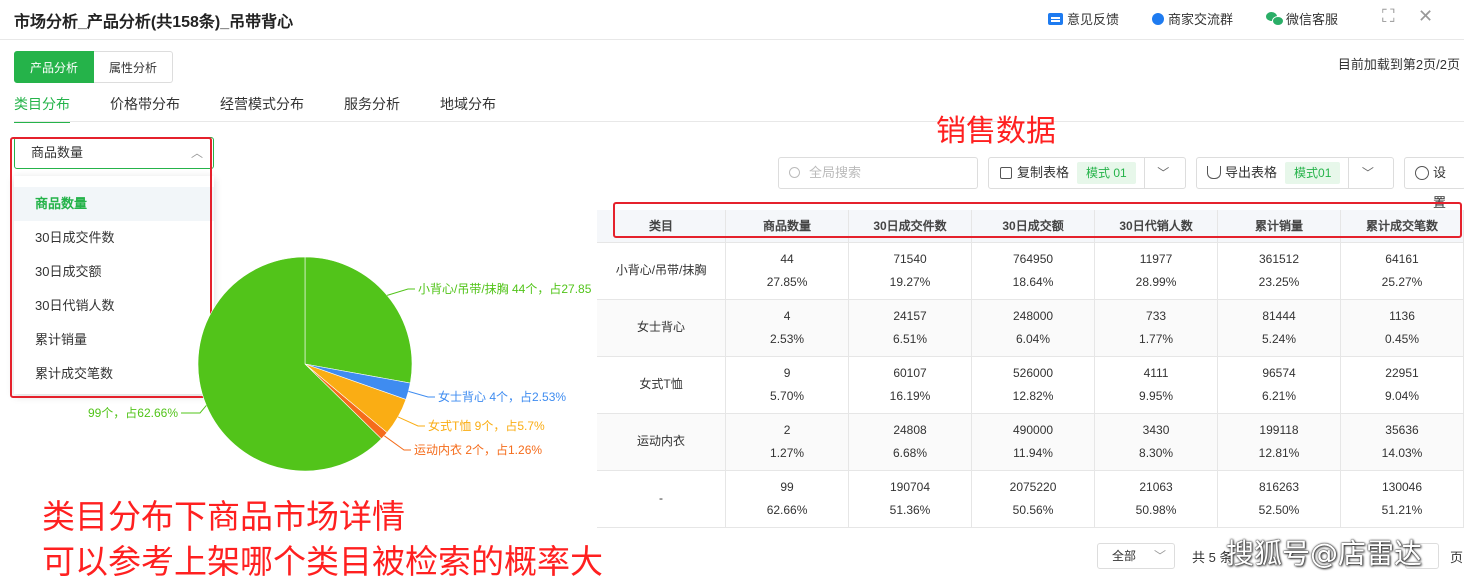  I want to click on col-header-30d-resellers: 30日代销人数, so click(1156, 226).